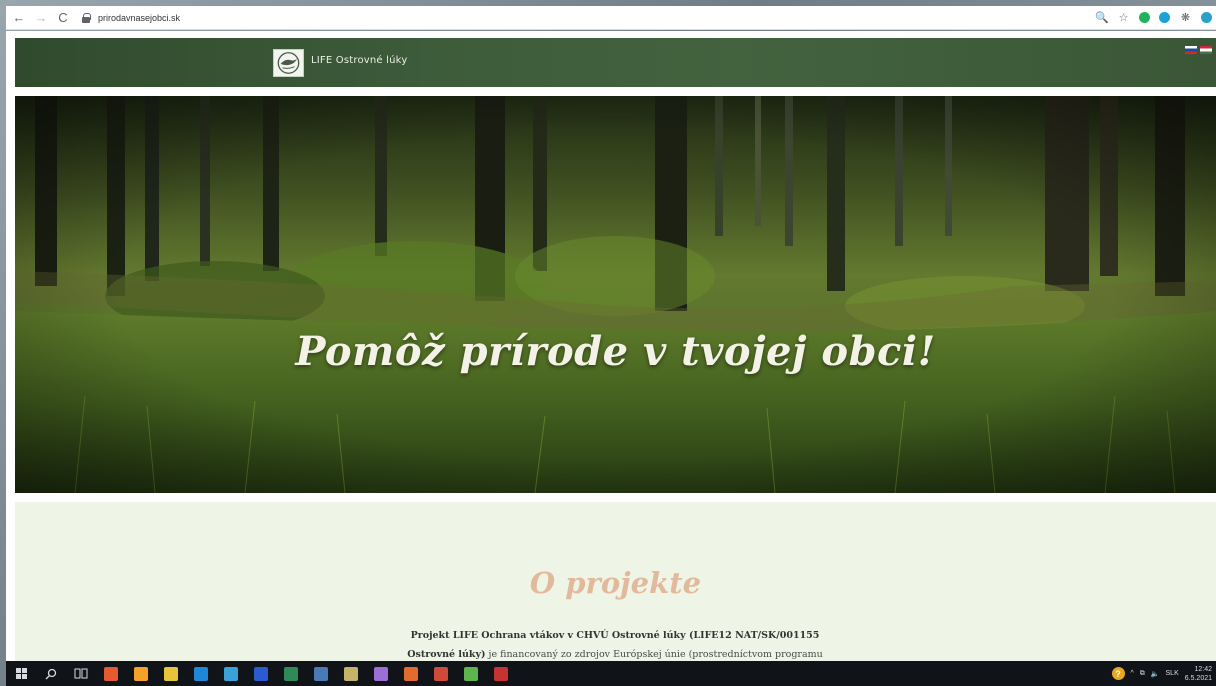 The width and height of the screenshot is (1216, 686). I want to click on taskbar-apps, so click(306, 673).